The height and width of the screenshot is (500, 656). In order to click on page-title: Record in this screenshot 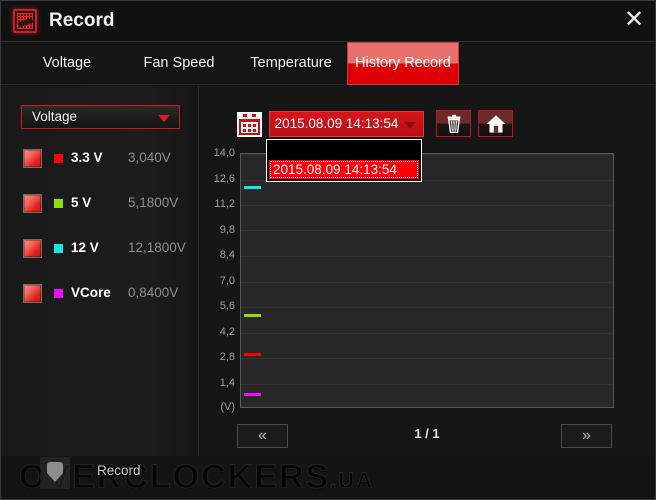, I will do `click(82, 20)`.